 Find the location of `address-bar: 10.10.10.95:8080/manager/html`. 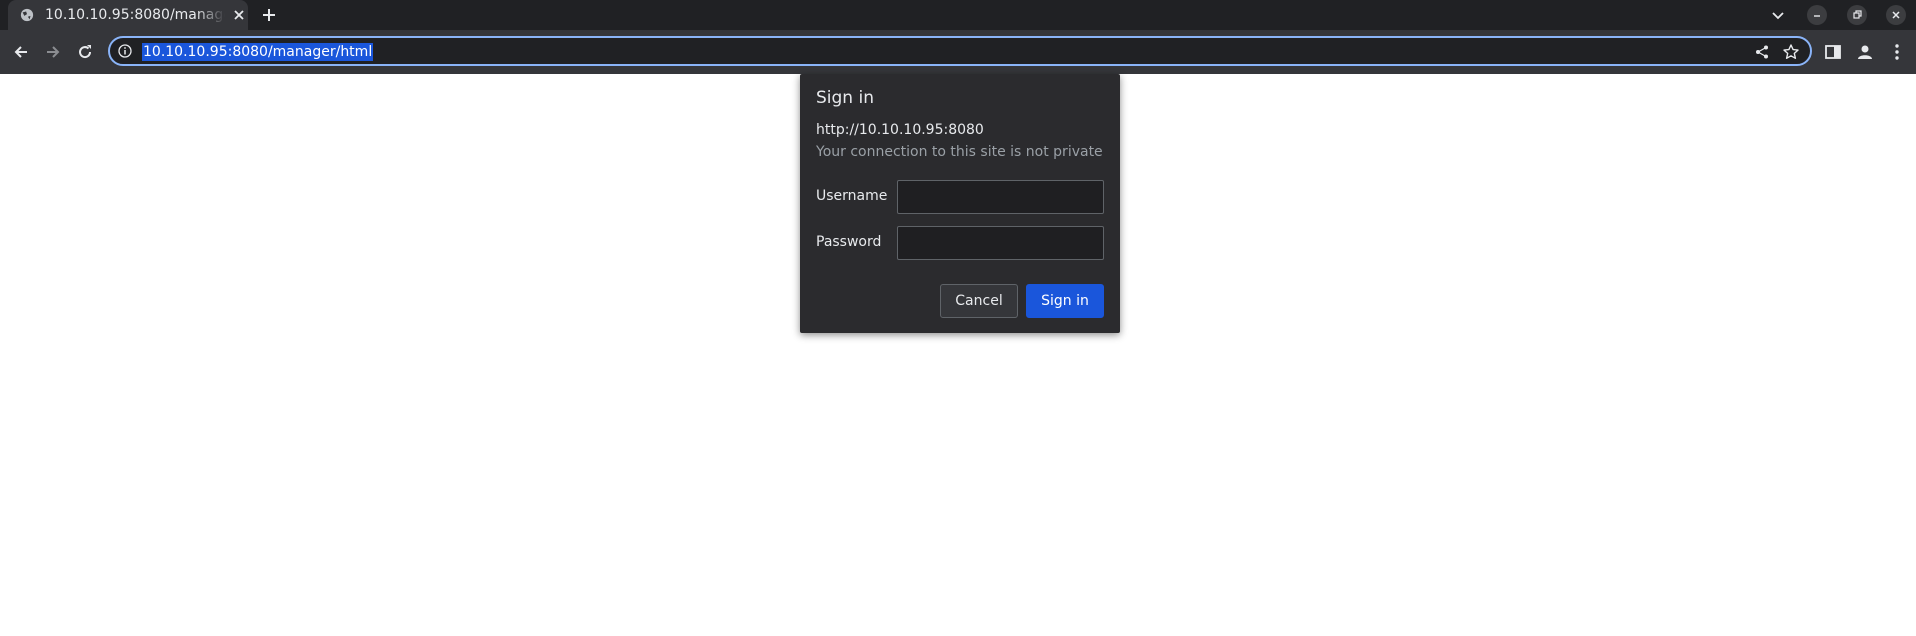

address-bar: 10.10.10.95:8080/manager/html is located at coordinates (960, 51).